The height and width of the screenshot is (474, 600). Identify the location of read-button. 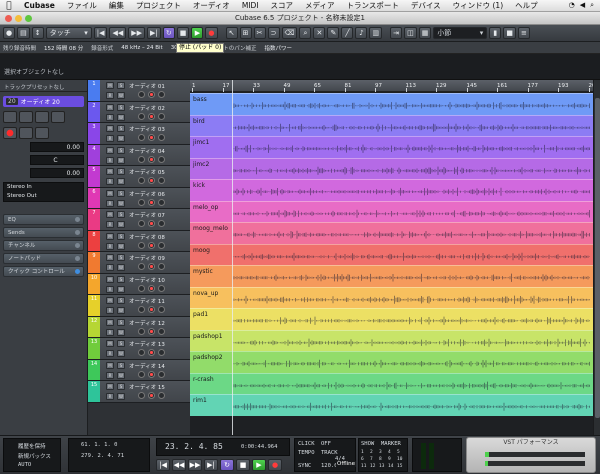
(42, 117).